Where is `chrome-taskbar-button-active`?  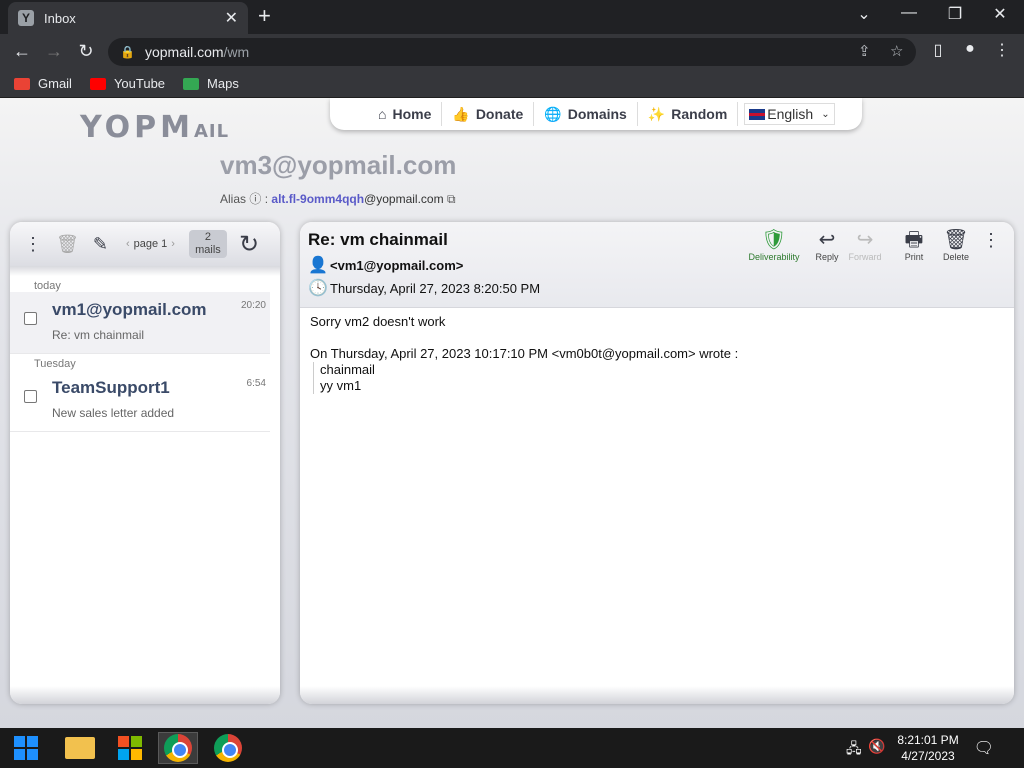
chrome-taskbar-button-active is located at coordinates (178, 748).